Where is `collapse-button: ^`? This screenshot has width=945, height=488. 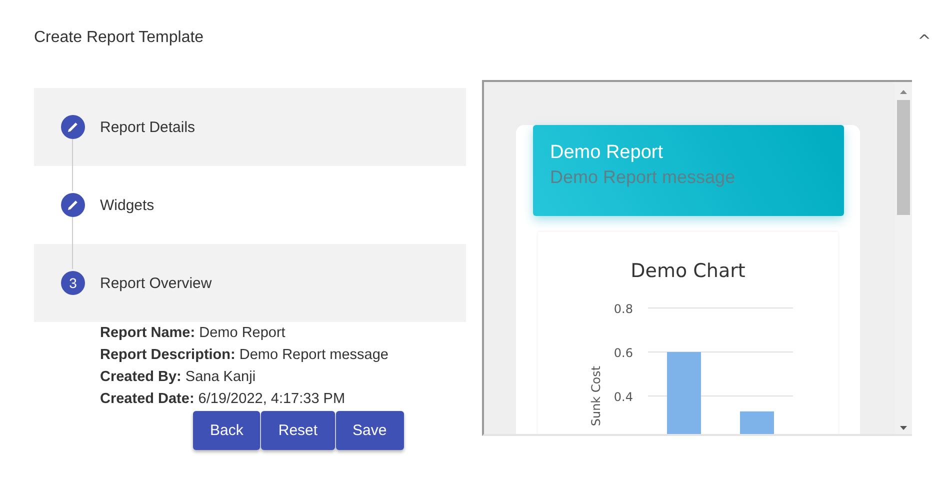 collapse-button: ^ is located at coordinates (924, 40).